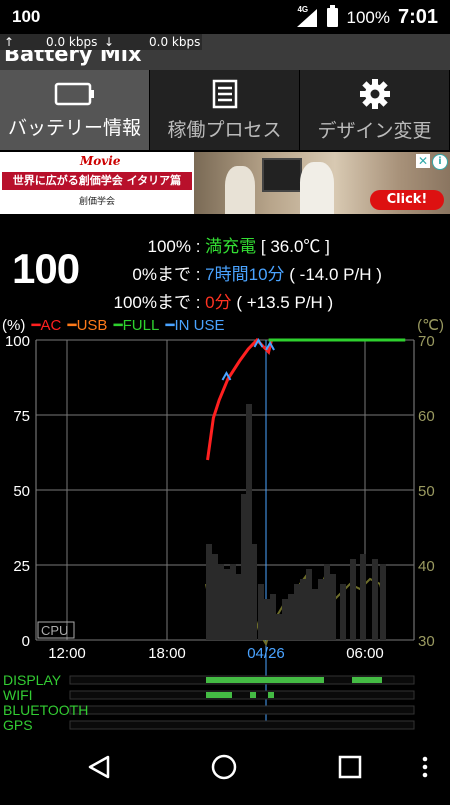  I want to click on y-right-tick-label: 30, so click(426, 641).